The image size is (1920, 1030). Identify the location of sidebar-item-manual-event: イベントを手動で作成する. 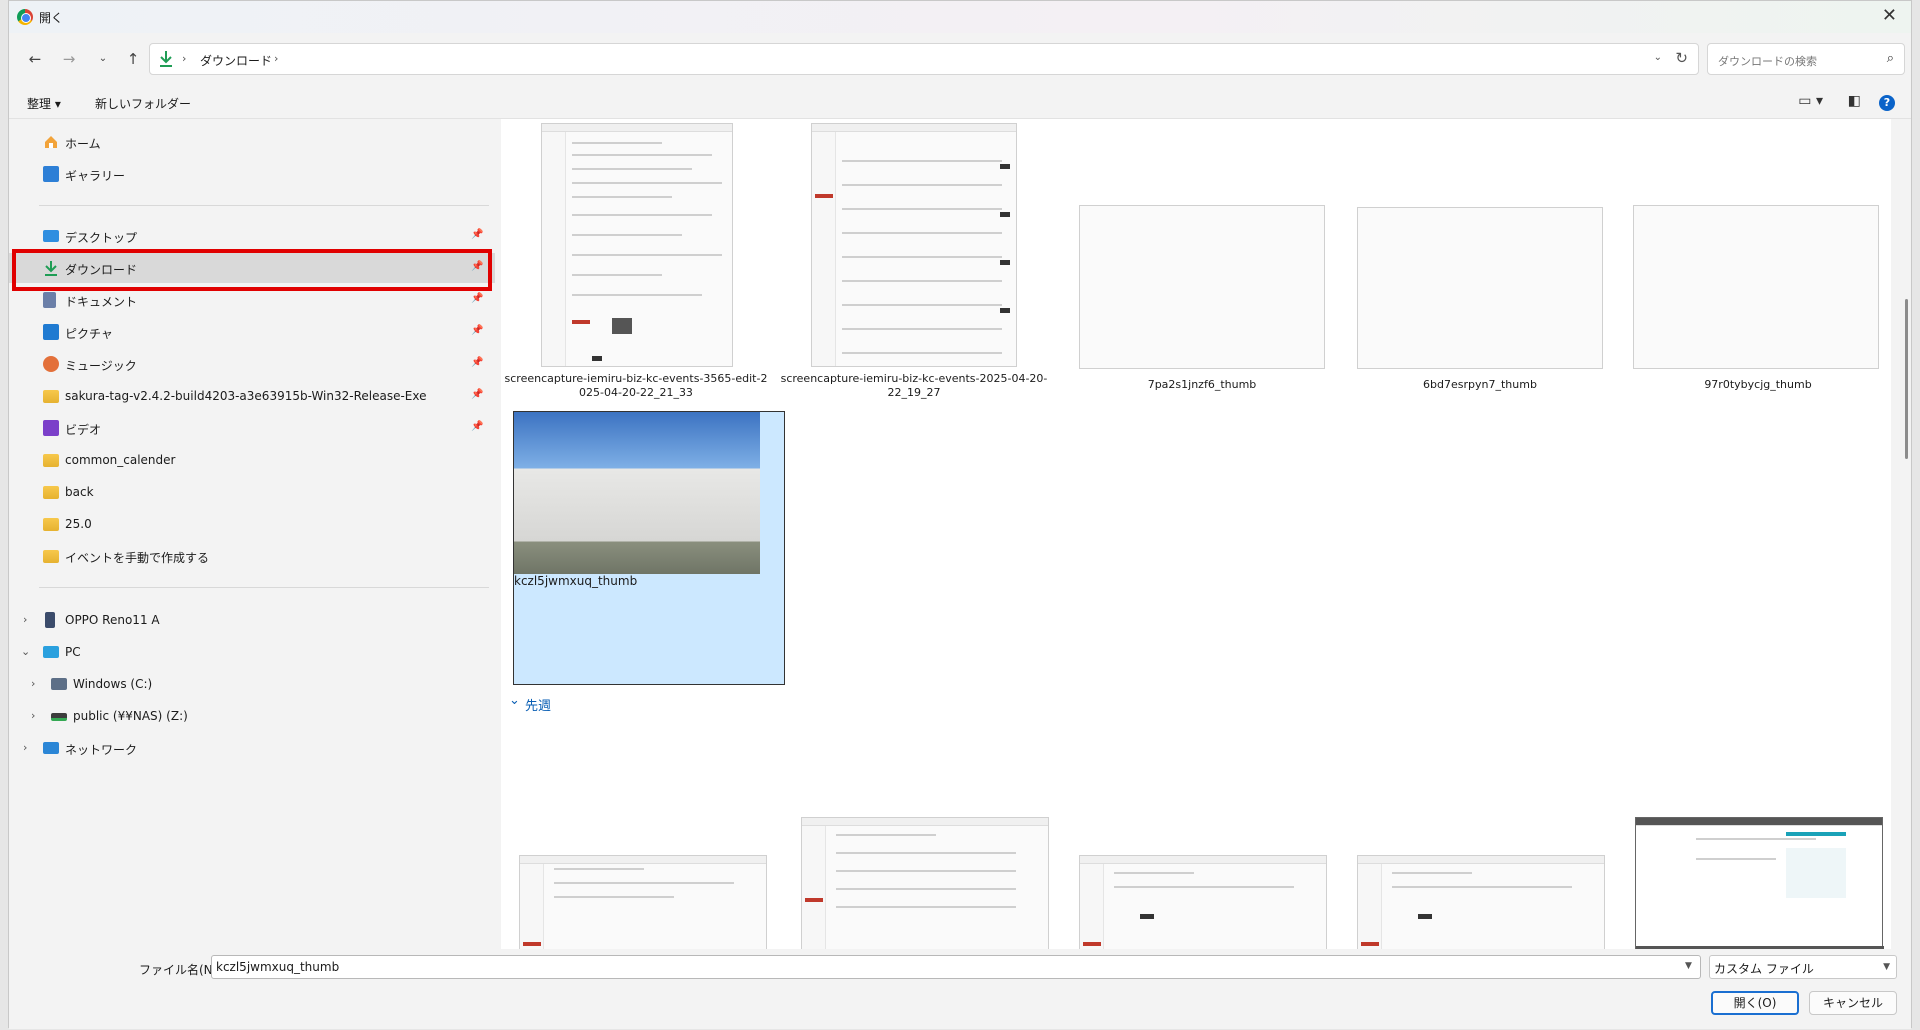
(252, 556).